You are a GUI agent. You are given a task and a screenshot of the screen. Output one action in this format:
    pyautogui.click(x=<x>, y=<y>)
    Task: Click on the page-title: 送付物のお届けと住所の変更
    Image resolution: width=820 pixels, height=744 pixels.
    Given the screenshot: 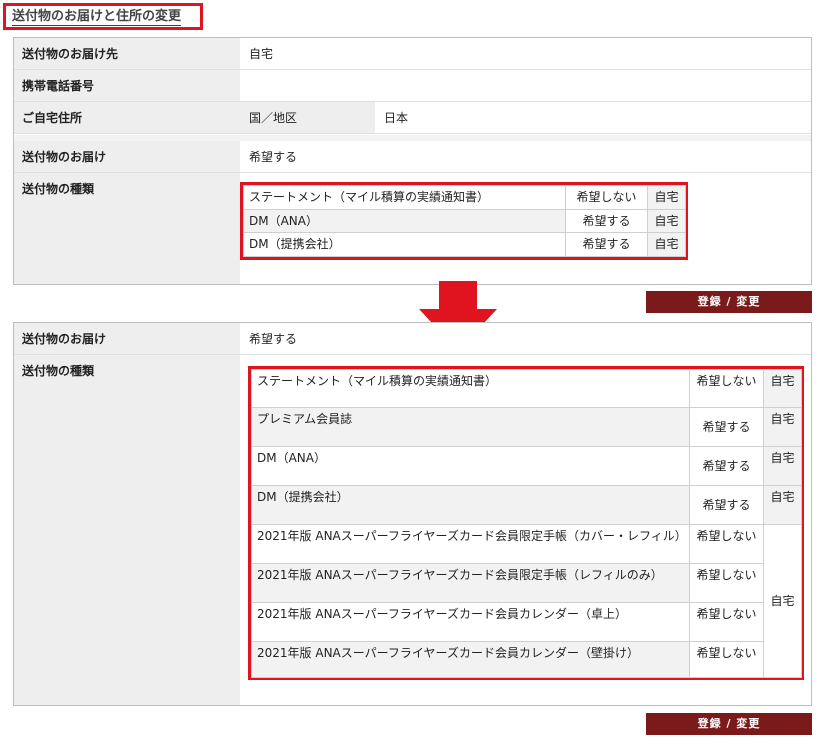 What is the action you would take?
    pyautogui.click(x=103, y=16)
    